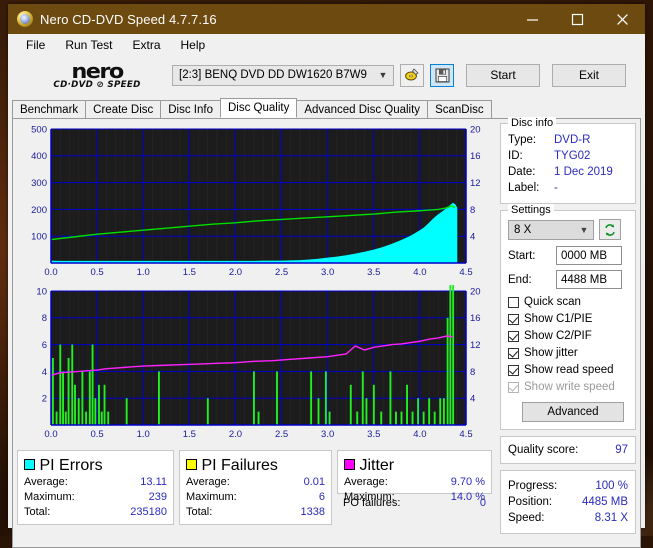 Image resolution: width=653 pixels, height=548 pixels. Describe the element at coordinates (465, 434) in the screenshot. I see `svg-text: 4.5` at that location.